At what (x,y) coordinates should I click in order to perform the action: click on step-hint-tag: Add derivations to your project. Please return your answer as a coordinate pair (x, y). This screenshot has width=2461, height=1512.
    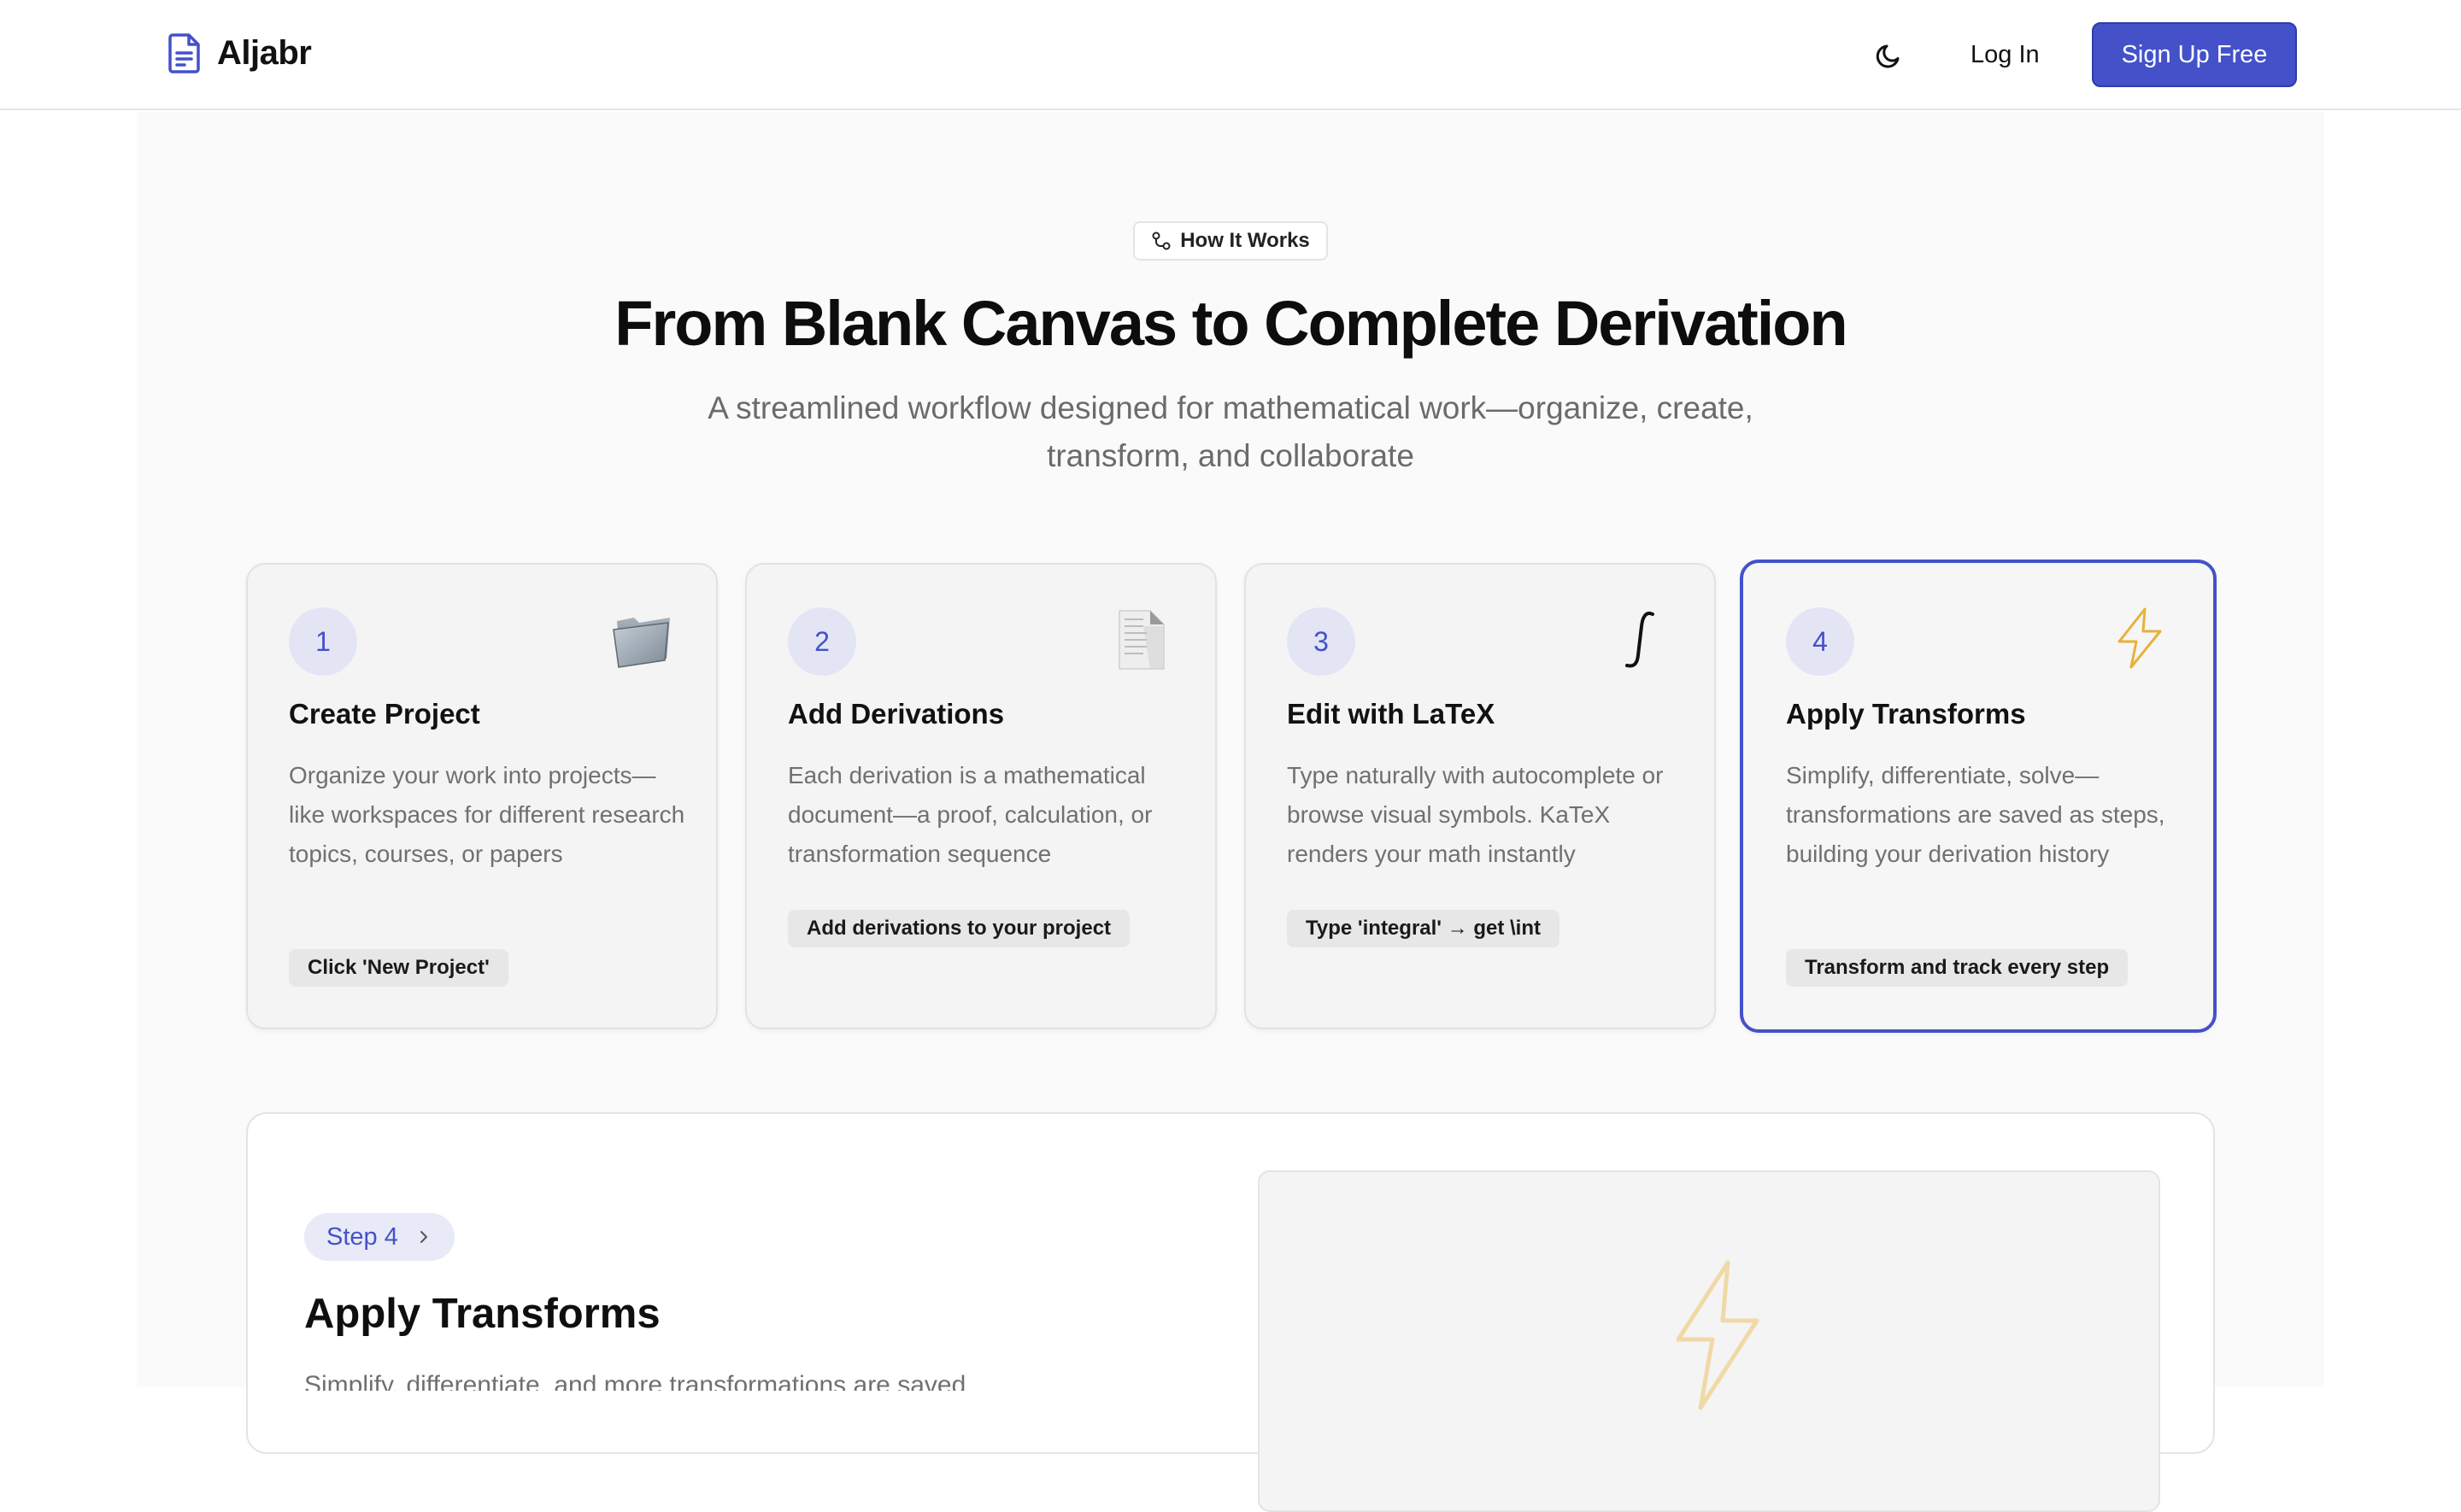
    Looking at the image, I should click on (960, 928).